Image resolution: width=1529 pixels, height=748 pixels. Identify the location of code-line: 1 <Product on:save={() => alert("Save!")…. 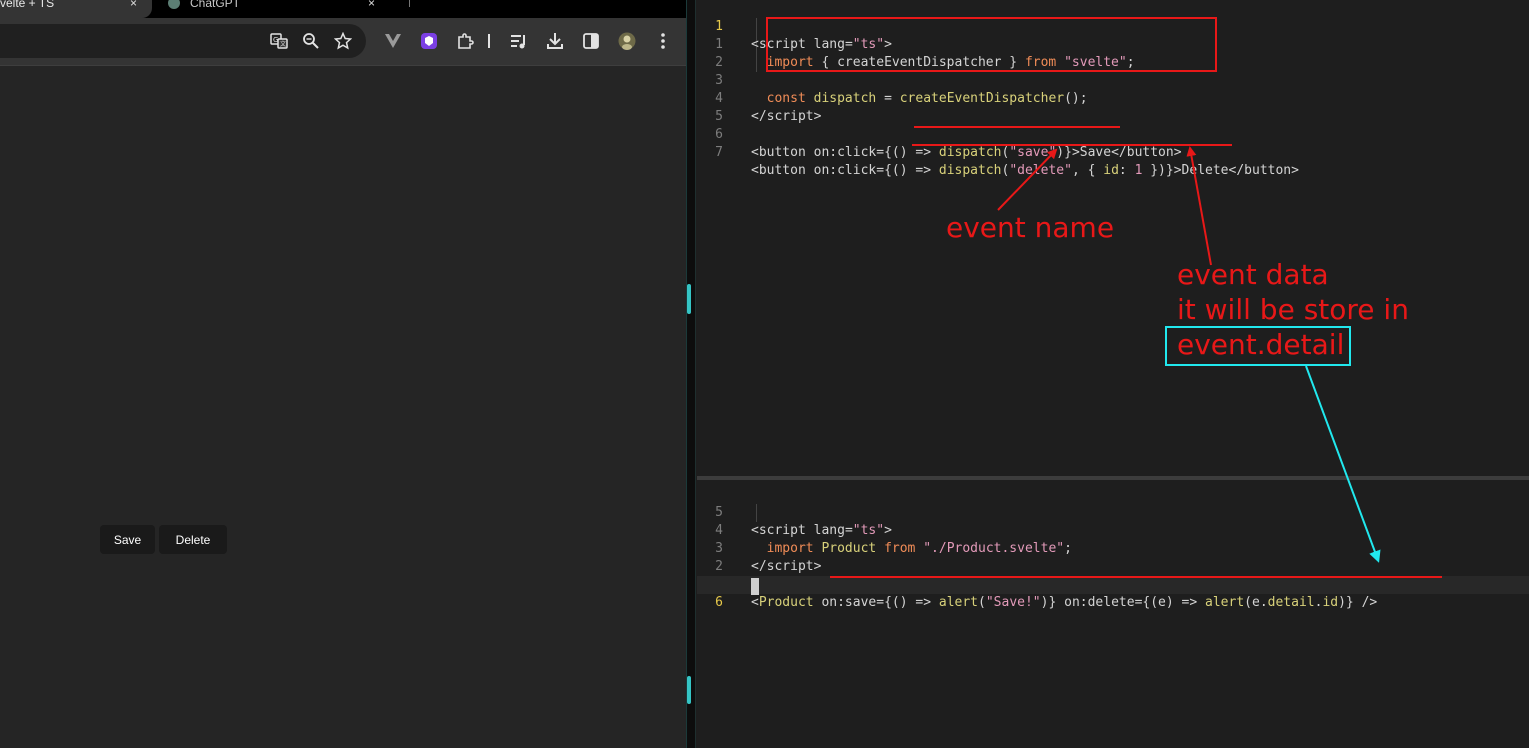
(1113, 584).